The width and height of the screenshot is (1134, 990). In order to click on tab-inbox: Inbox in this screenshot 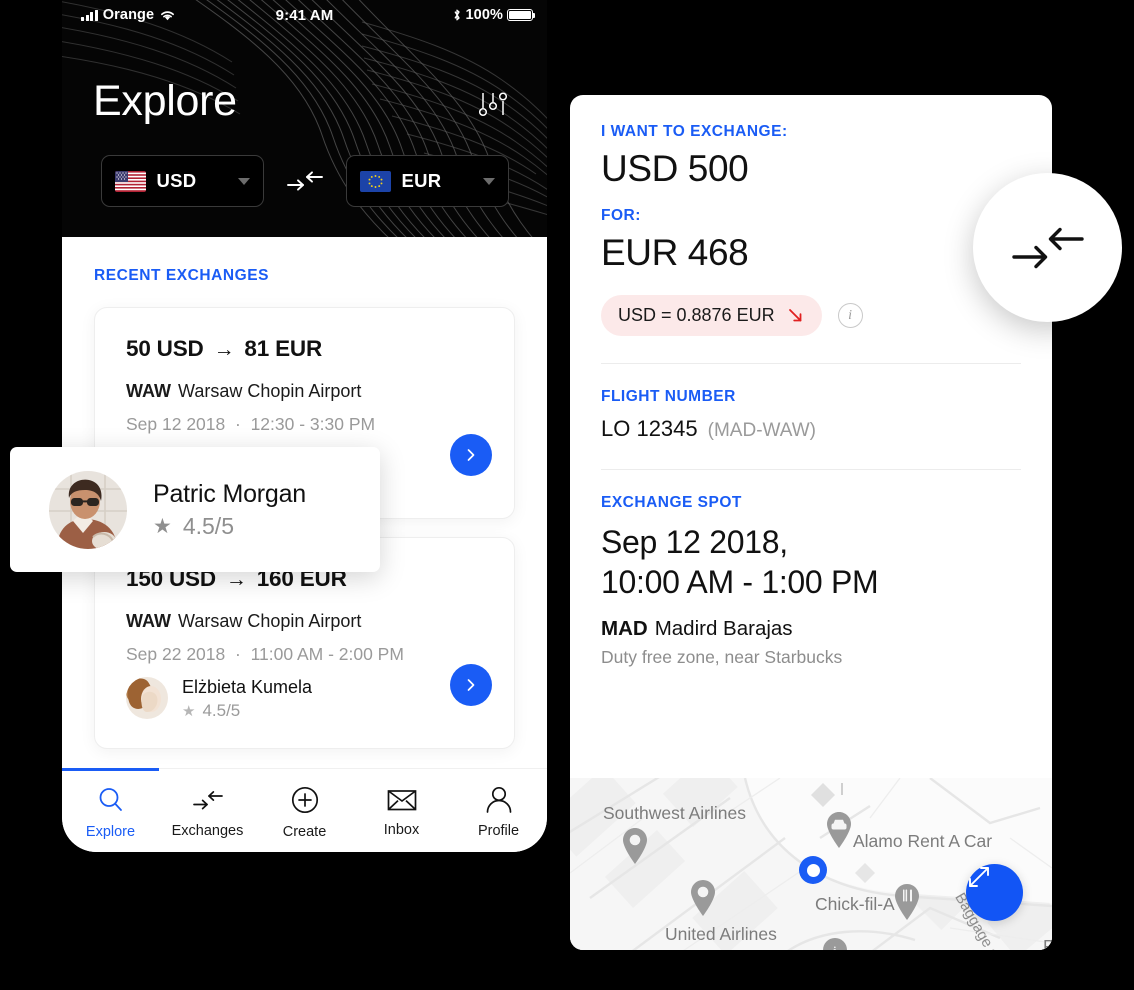, I will do `click(401, 810)`.